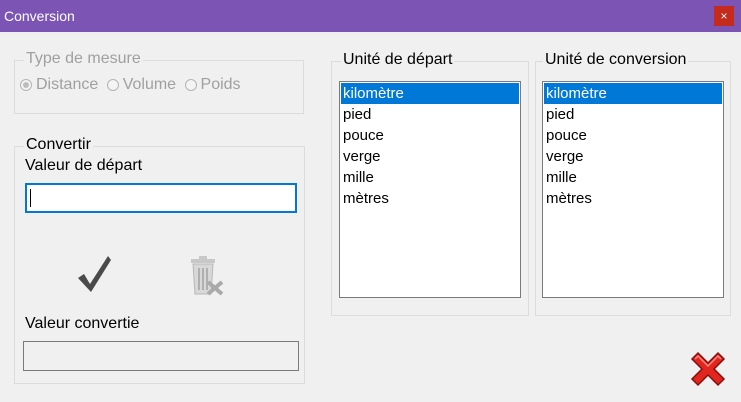 Image resolution: width=741 pixels, height=402 pixels. Describe the element at coordinates (708, 369) in the screenshot. I see `red-x-close-icon` at that location.